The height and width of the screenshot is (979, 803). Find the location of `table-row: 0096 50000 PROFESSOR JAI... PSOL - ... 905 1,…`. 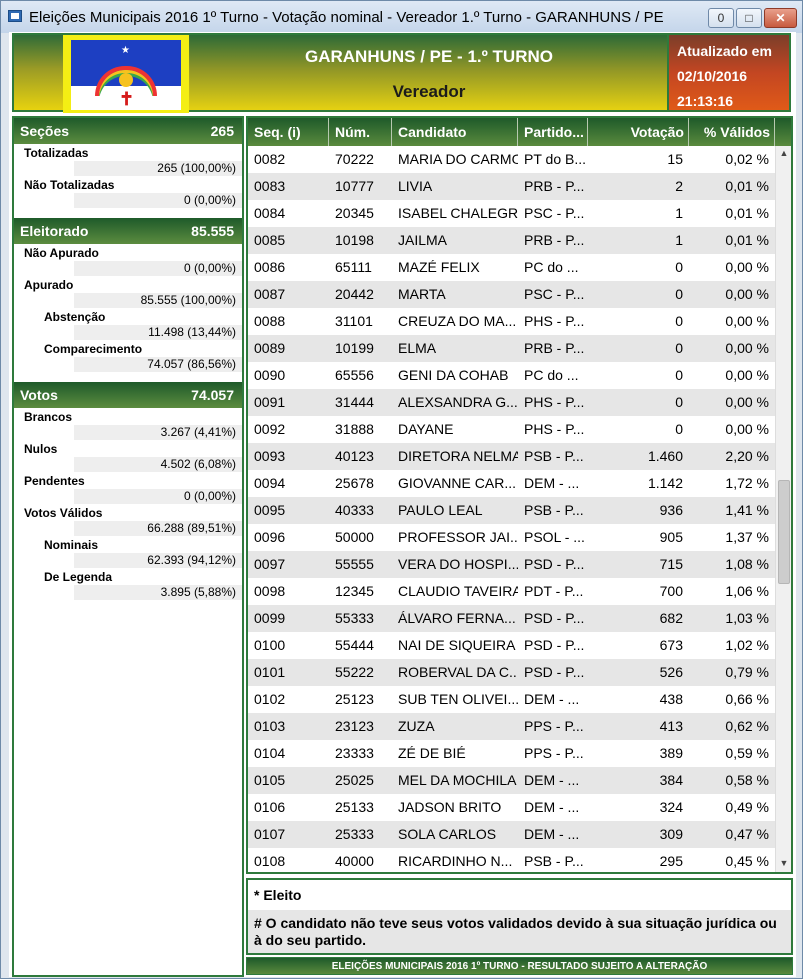

table-row: 0096 50000 PROFESSOR JAI... PSOL - ... 905 1,… is located at coordinates (511, 537).